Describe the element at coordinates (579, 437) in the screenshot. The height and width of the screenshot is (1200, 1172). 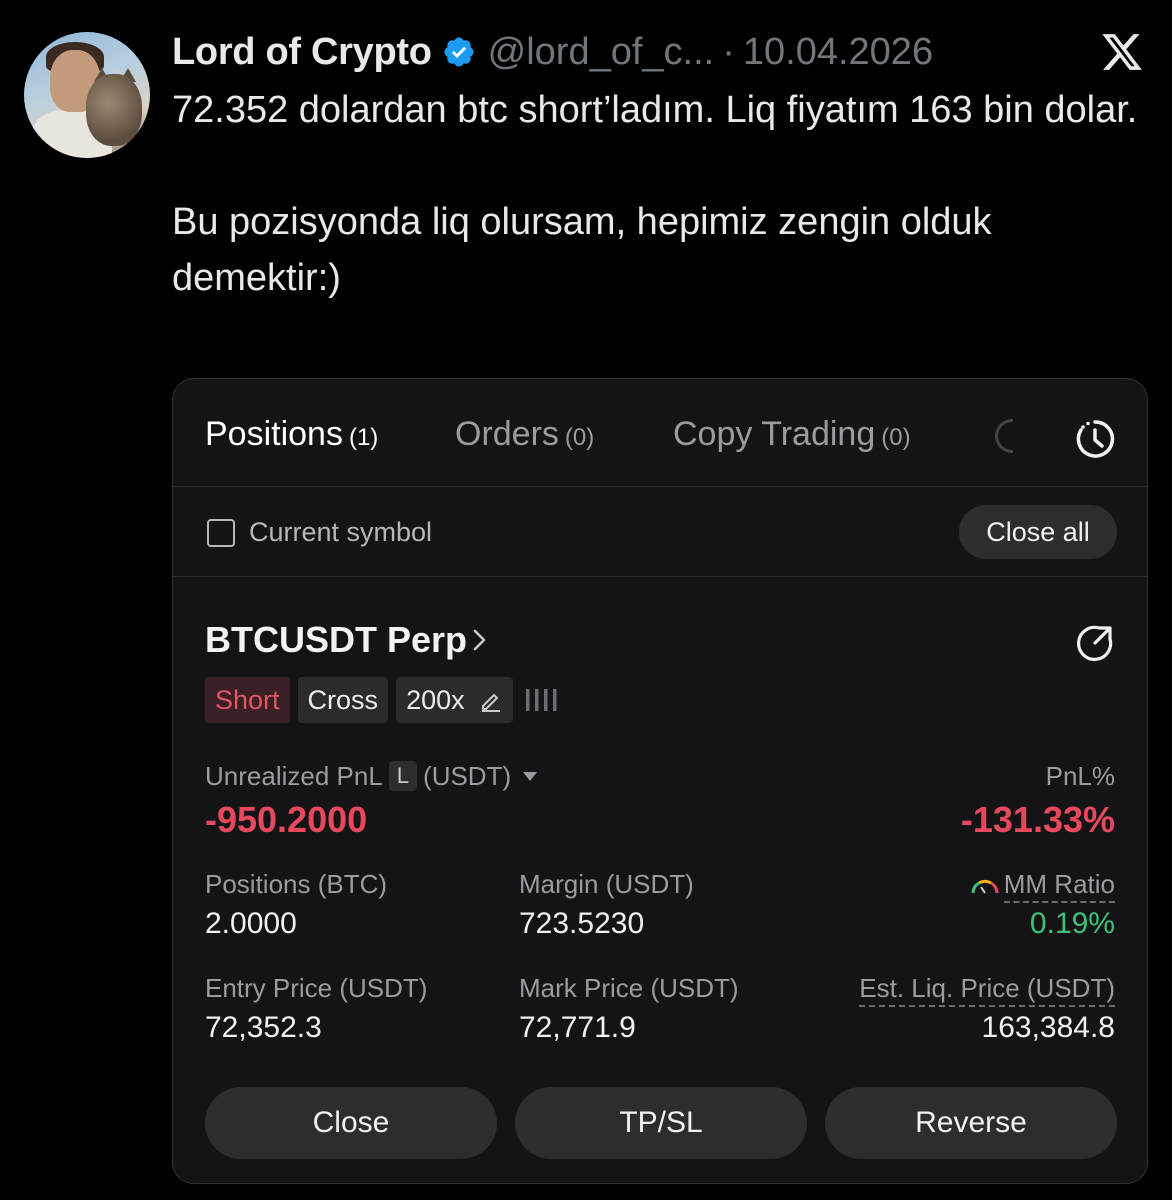
I see `tab-orders-count: (0)` at that location.